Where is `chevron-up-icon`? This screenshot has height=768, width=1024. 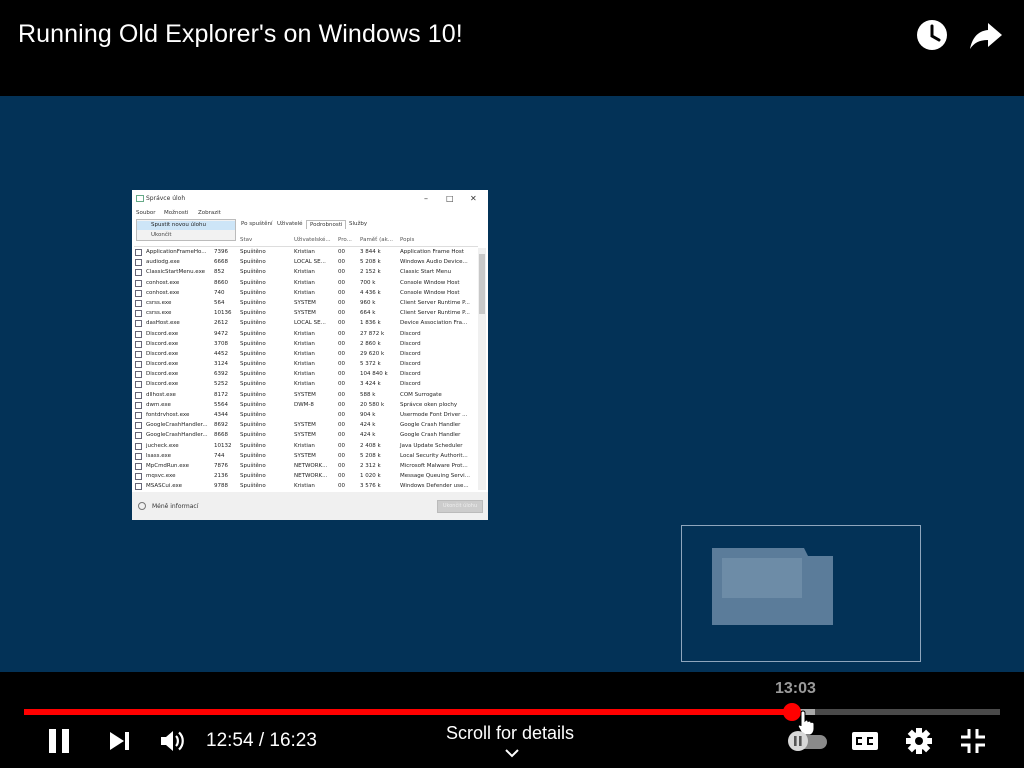
chevron-up-icon is located at coordinates (142, 506).